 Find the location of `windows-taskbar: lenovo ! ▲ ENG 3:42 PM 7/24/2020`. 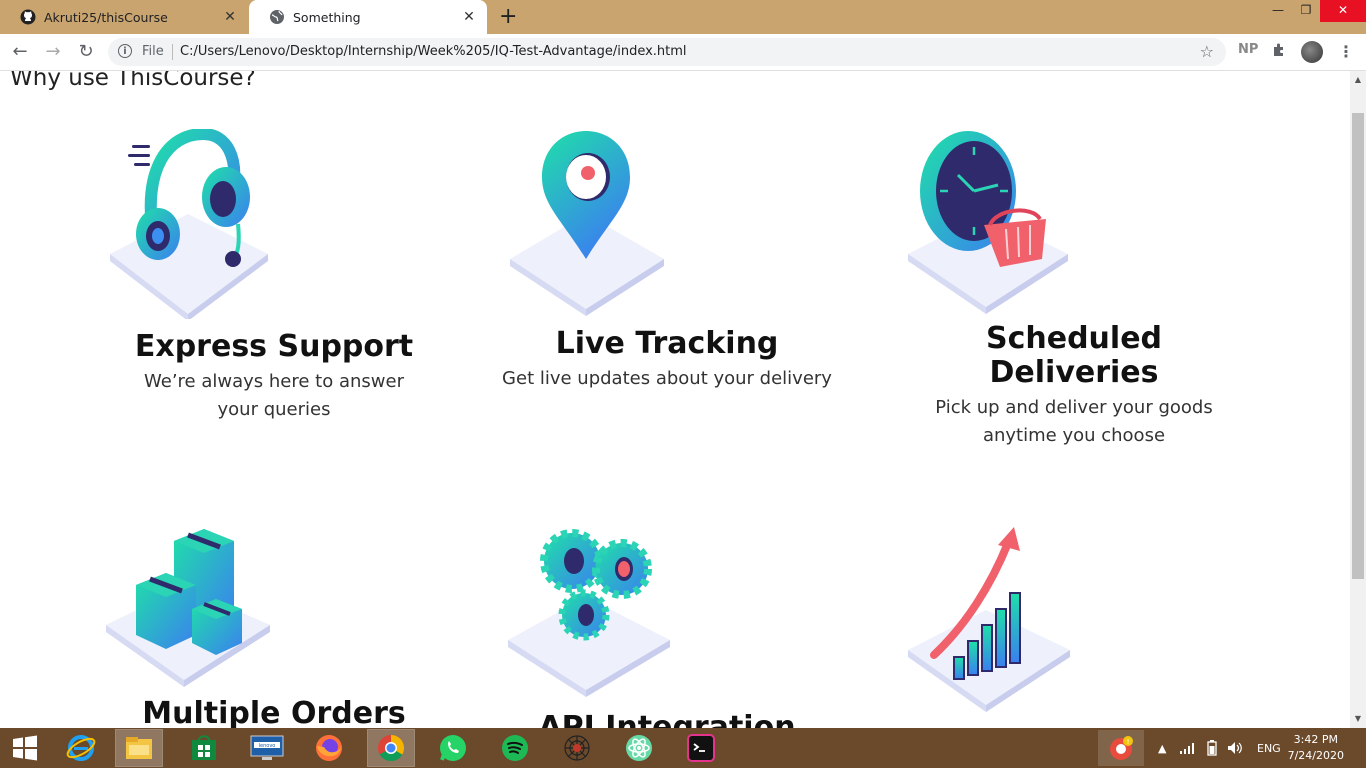

windows-taskbar: lenovo ! ▲ ENG 3:42 PM 7/24/2020 is located at coordinates (683, 748).